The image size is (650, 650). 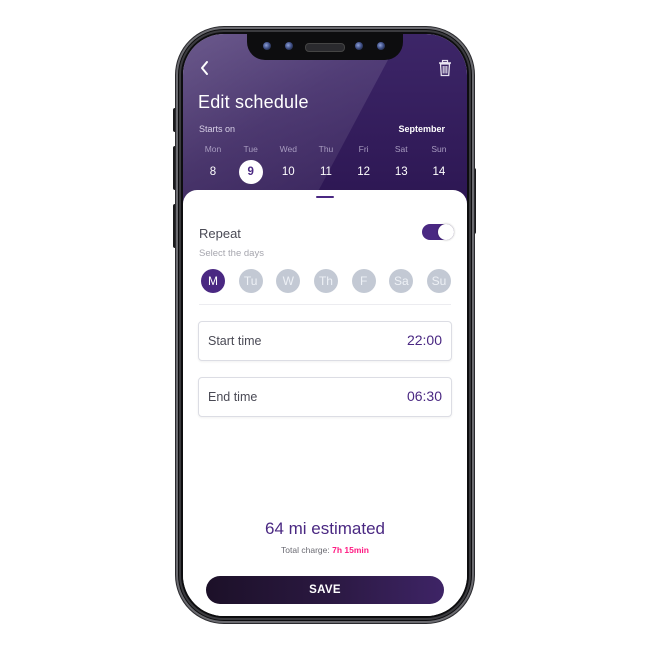 I want to click on toggle-knob, so click(x=446, y=232).